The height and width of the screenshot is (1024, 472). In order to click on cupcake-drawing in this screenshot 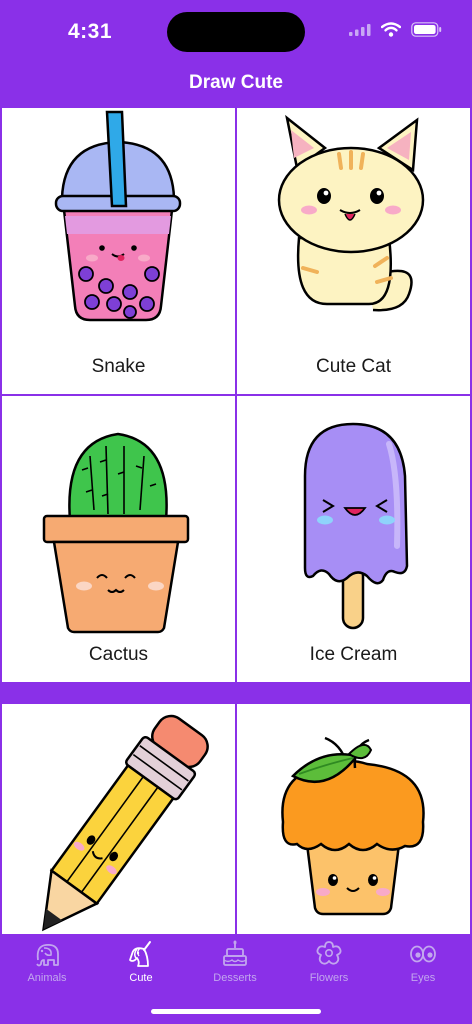, I will do `click(353, 826)`.